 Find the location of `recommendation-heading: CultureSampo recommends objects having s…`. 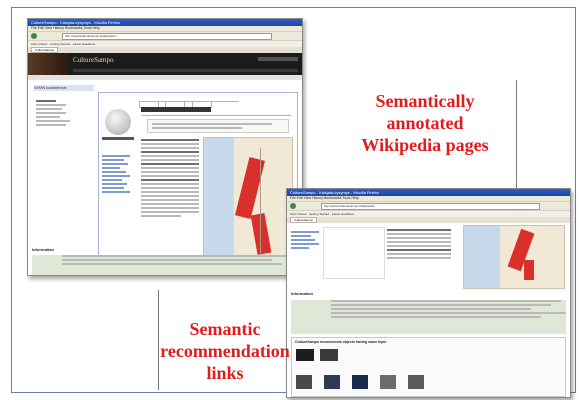

recommendation-heading: CultureSampo recommends objects having s… is located at coordinates (341, 342).